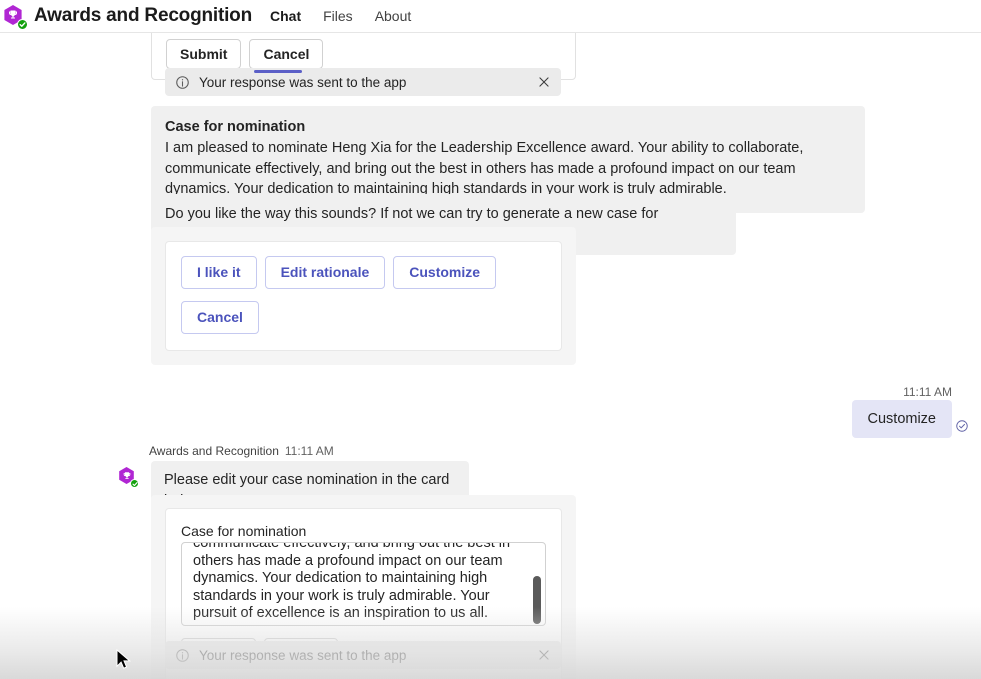 Image resolution: width=981 pixels, height=679 pixels. Describe the element at coordinates (235, 127) in the screenshot. I see `nomination-heading: Case for nomination` at that location.